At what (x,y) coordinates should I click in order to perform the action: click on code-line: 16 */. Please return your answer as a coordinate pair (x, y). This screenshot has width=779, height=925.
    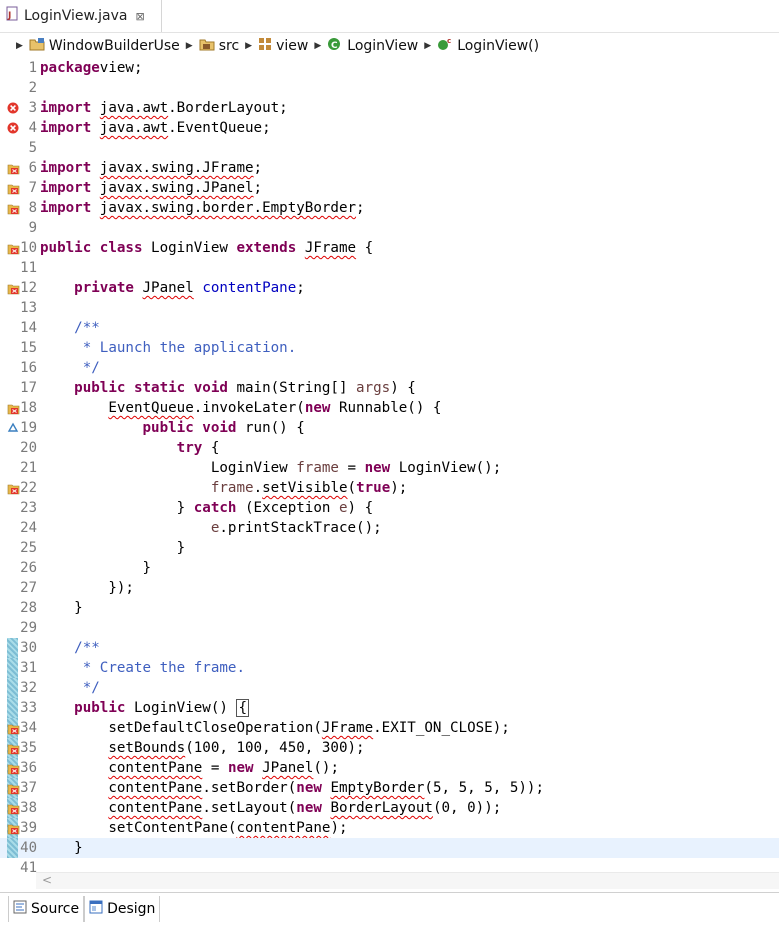
    Looking at the image, I should click on (389, 368).